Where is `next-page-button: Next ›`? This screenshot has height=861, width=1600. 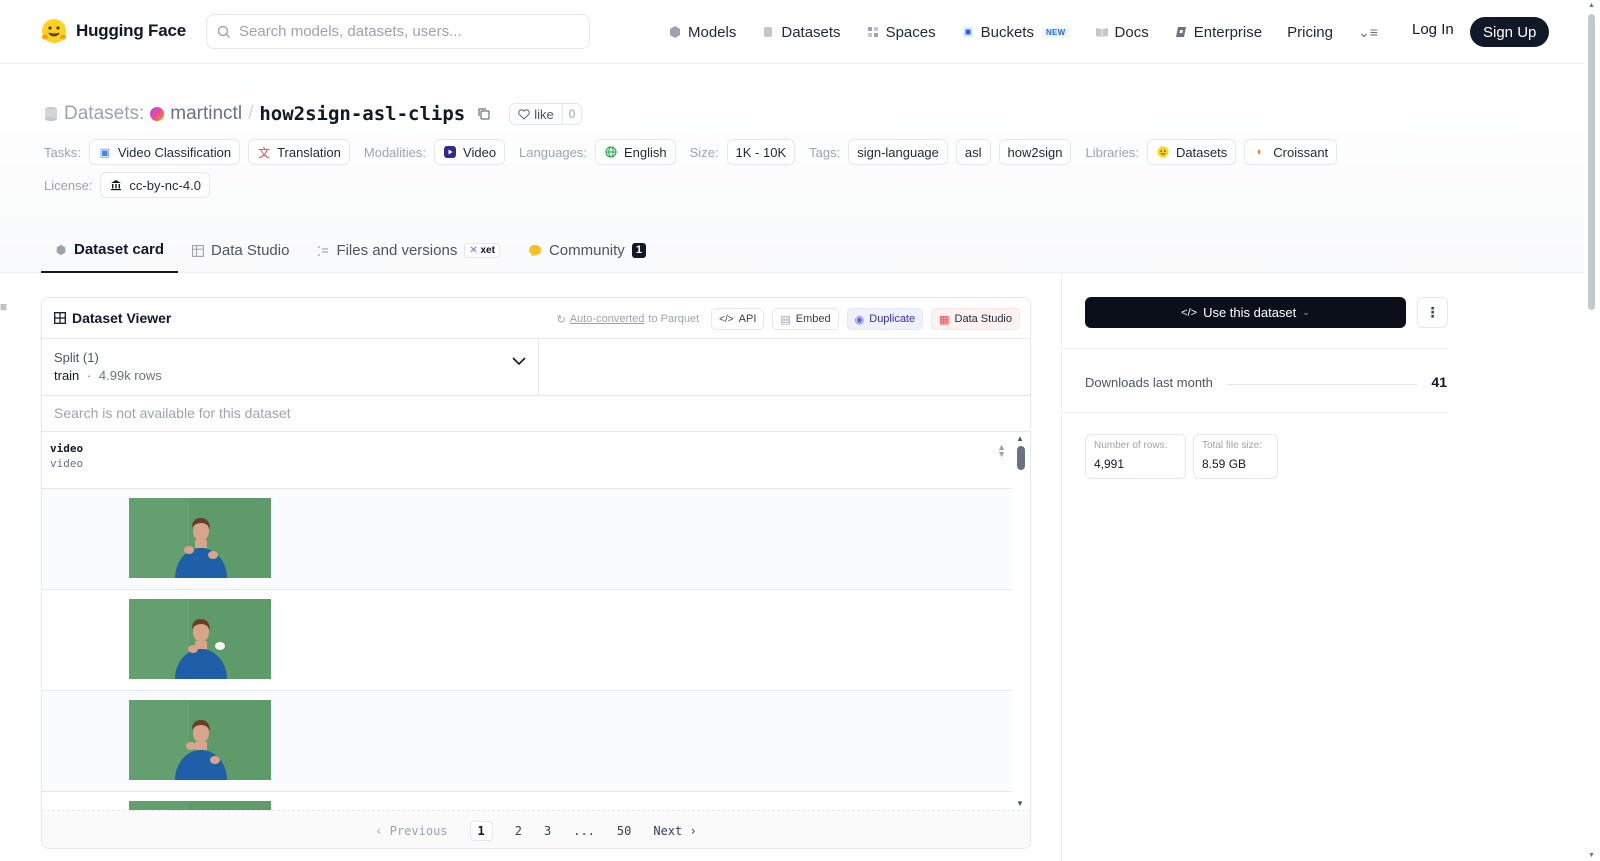 next-page-button: Next › is located at coordinates (674, 831).